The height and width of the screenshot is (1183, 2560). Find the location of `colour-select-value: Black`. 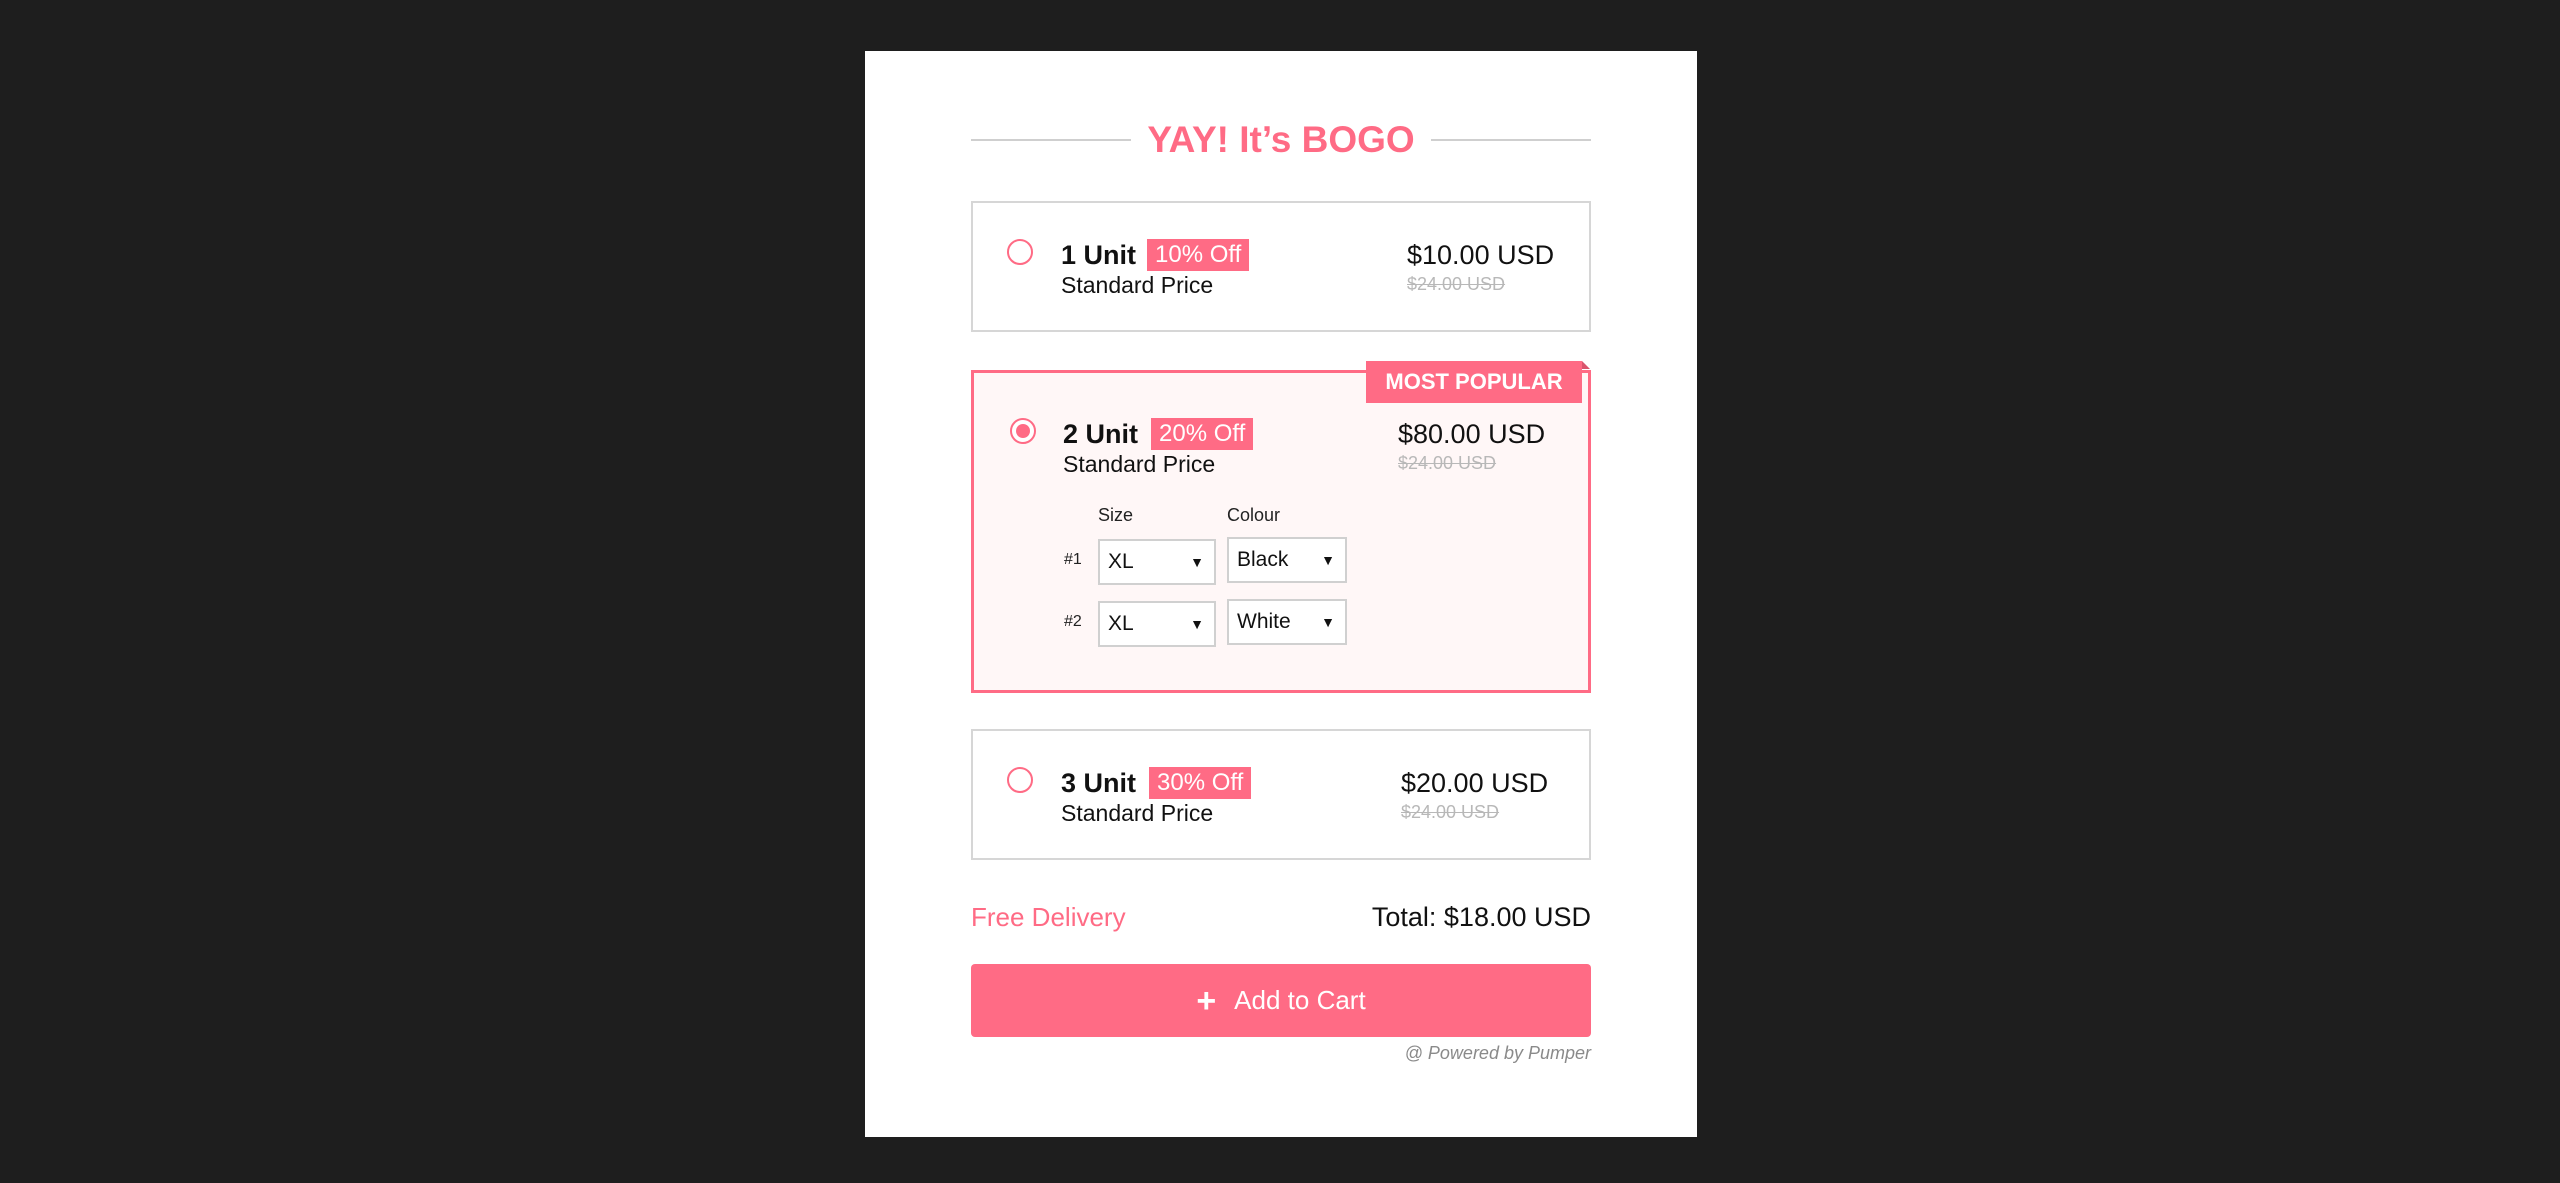

colour-select-value: Black is located at coordinates (1263, 559).